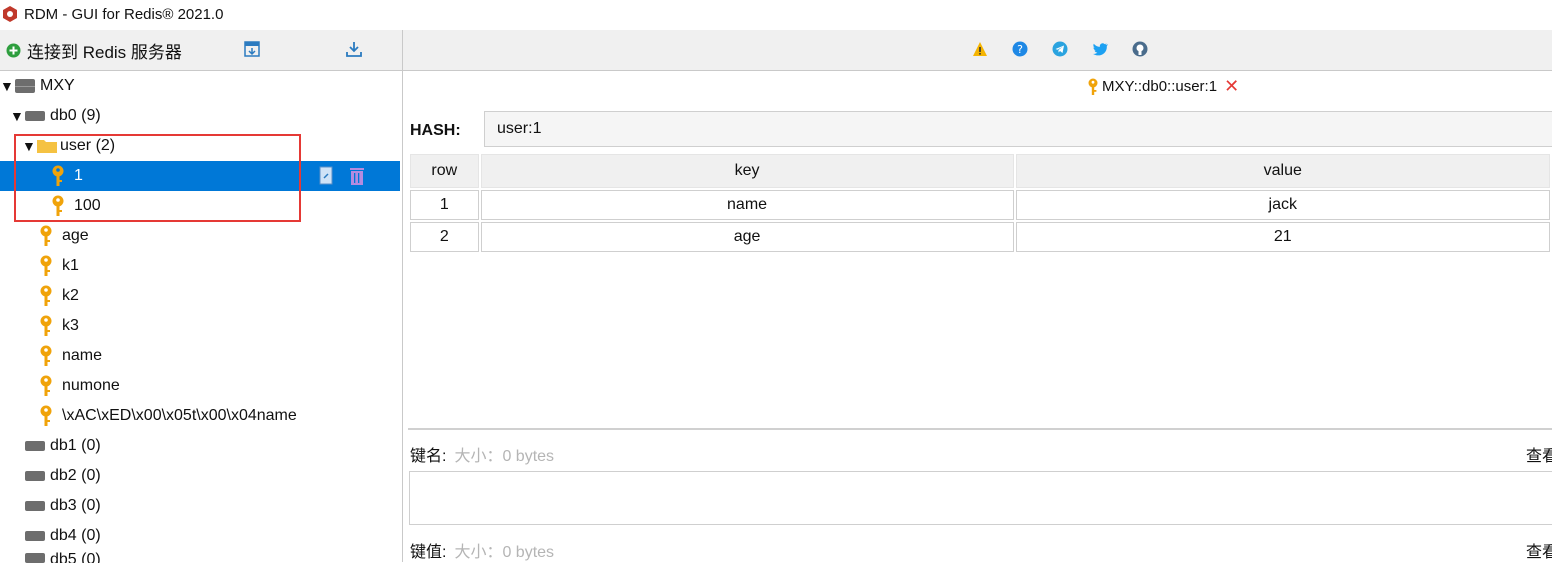 The height and width of the screenshot is (563, 1552). What do you see at coordinates (200, 506) in the screenshot?
I see `tree-db: db3 (0)` at bounding box center [200, 506].